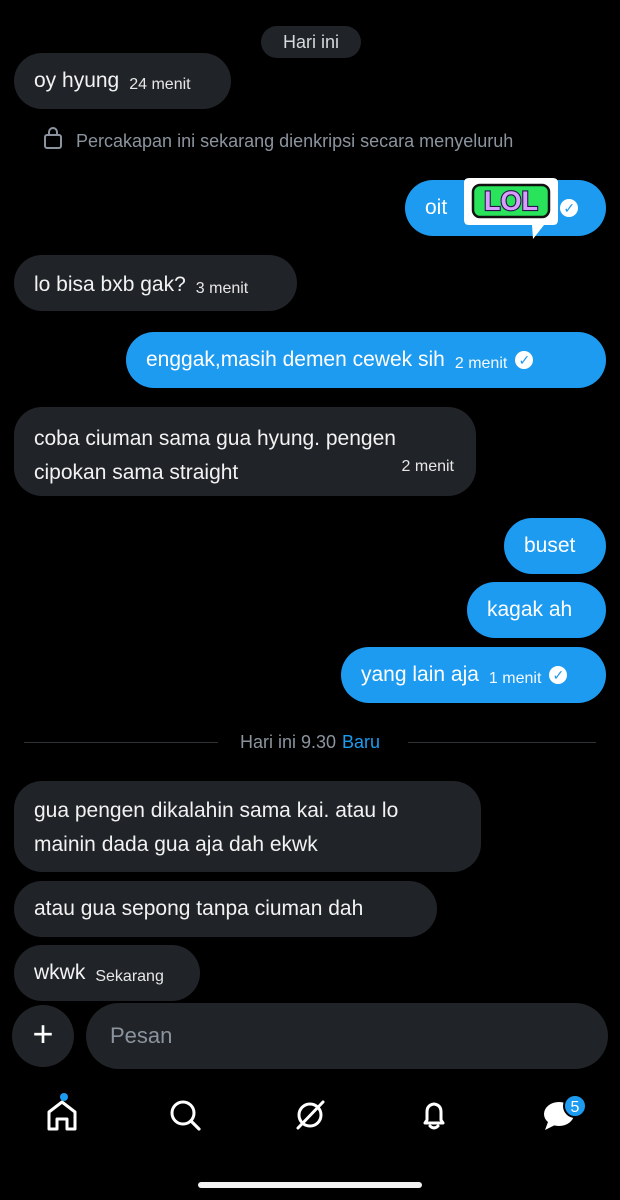 Image resolution: width=620 pixels, height=1200 pixels. I want to click on message-text: oit, so click(436, 207).